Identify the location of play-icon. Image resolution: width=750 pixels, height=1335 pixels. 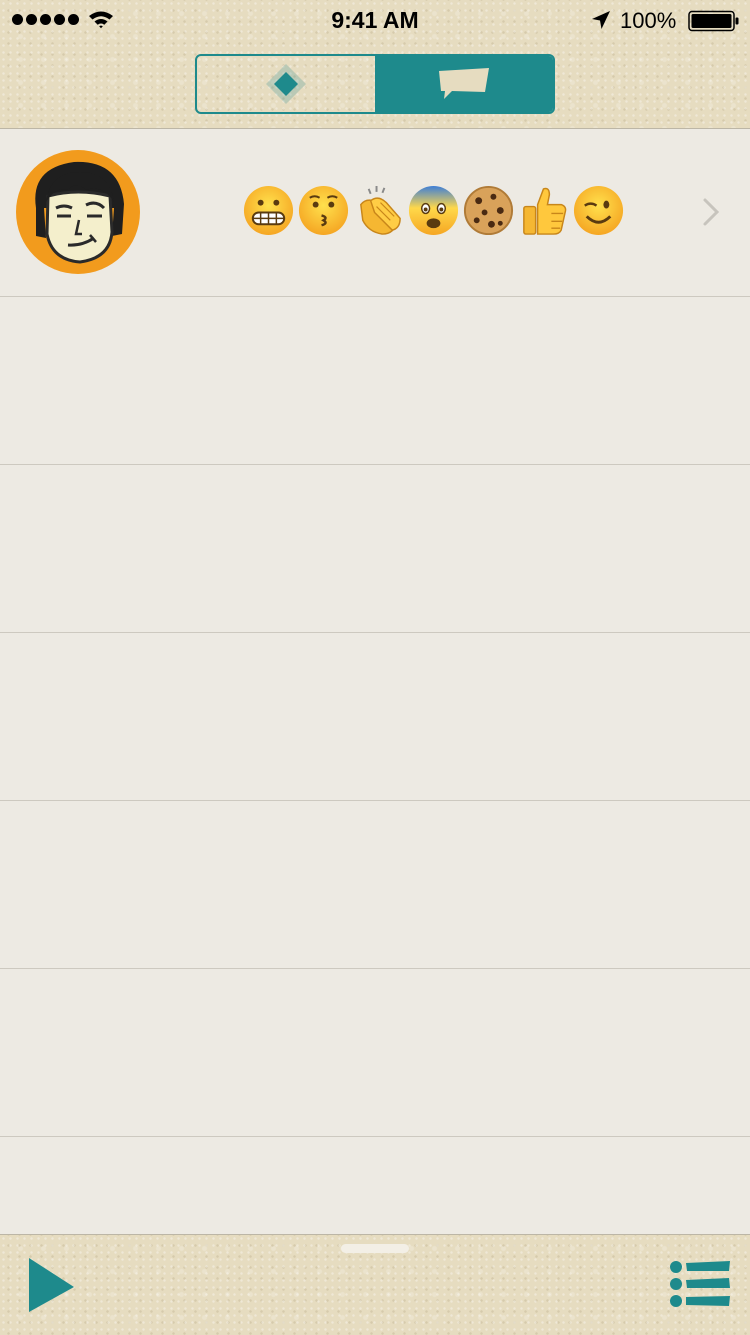
(51, 1285).